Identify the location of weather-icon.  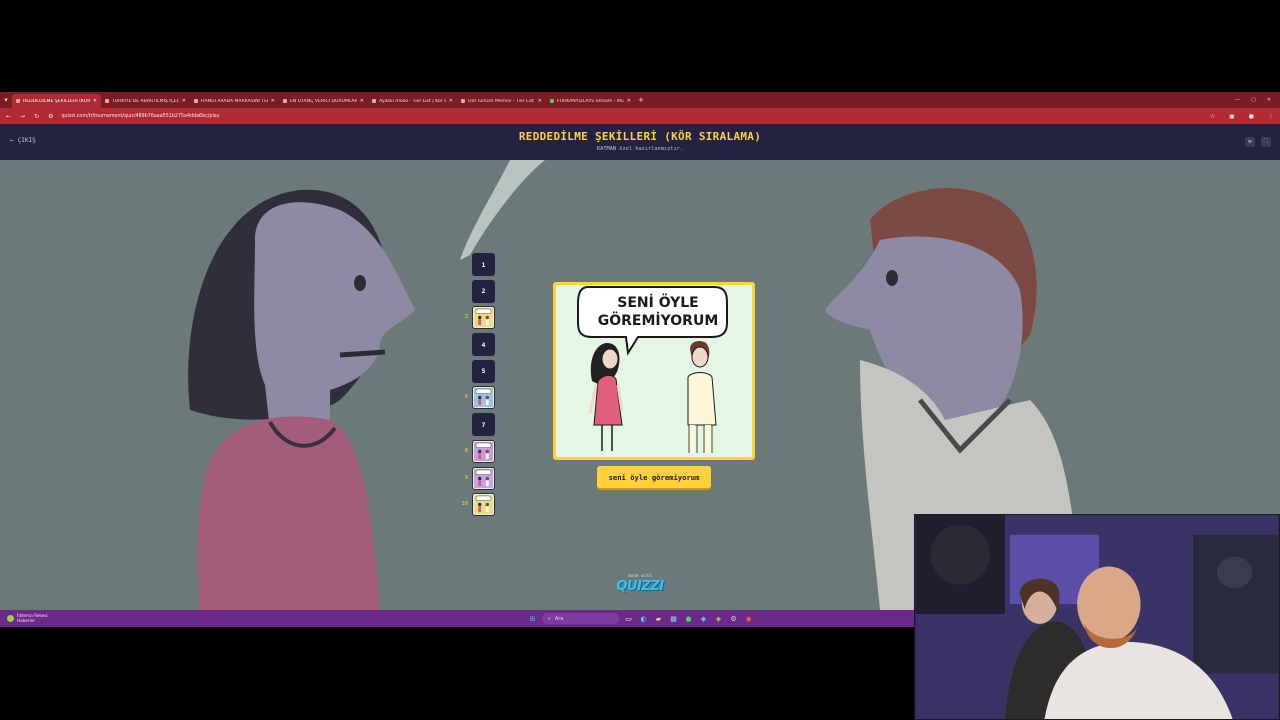
(10, 618).